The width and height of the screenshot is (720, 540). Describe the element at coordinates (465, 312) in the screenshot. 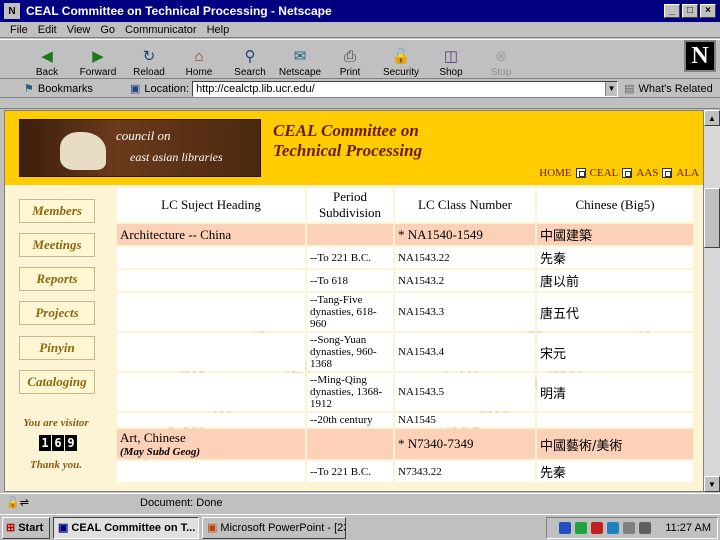

I see `cell-lc-class-number: NA1543.3` at that location.